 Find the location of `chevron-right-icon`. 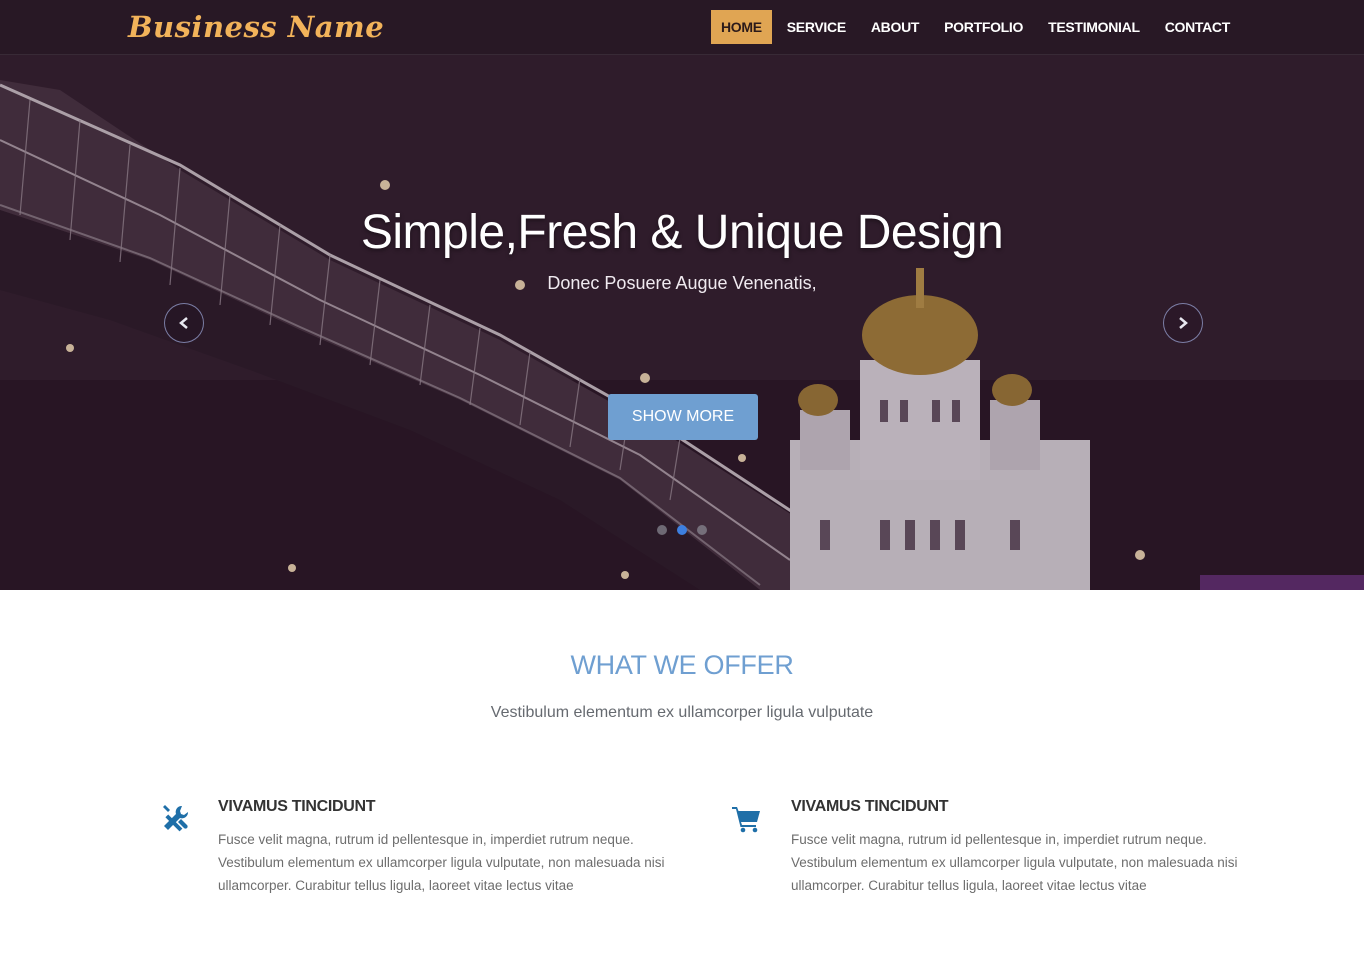

chevron-right-icon is located at coordinates (1183, 323).